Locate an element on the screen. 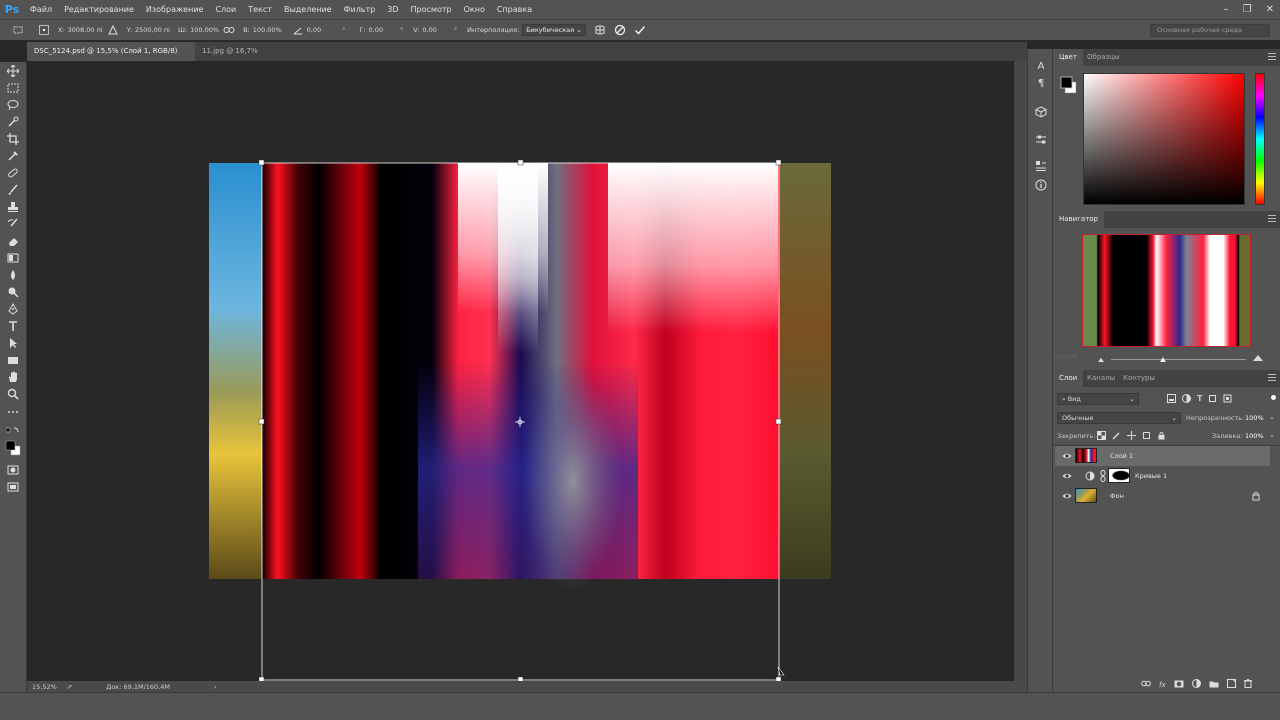  restore-icon: ❐ is located at coordinates (1247, 9).